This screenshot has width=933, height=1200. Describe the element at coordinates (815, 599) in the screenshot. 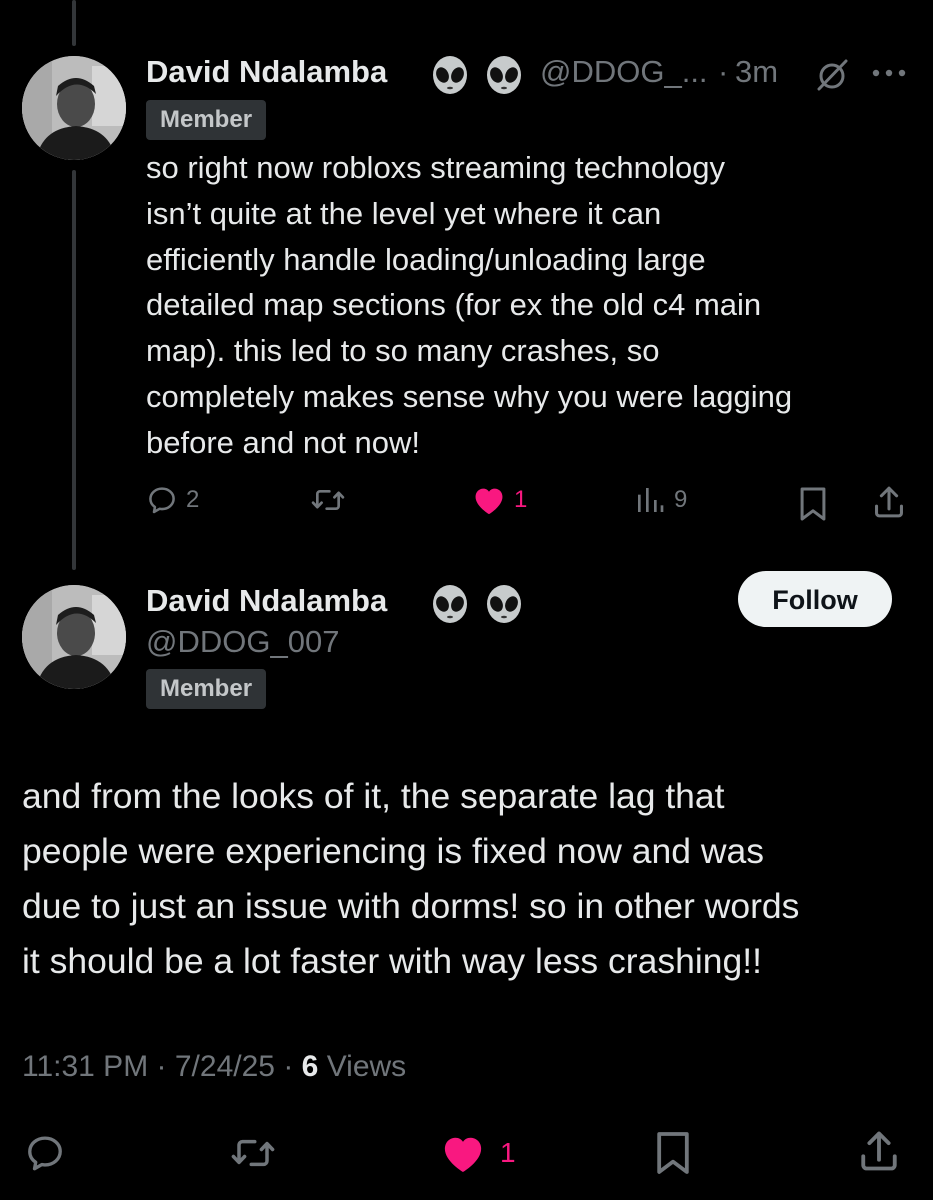

I see `follow-button: Follow` at that location.